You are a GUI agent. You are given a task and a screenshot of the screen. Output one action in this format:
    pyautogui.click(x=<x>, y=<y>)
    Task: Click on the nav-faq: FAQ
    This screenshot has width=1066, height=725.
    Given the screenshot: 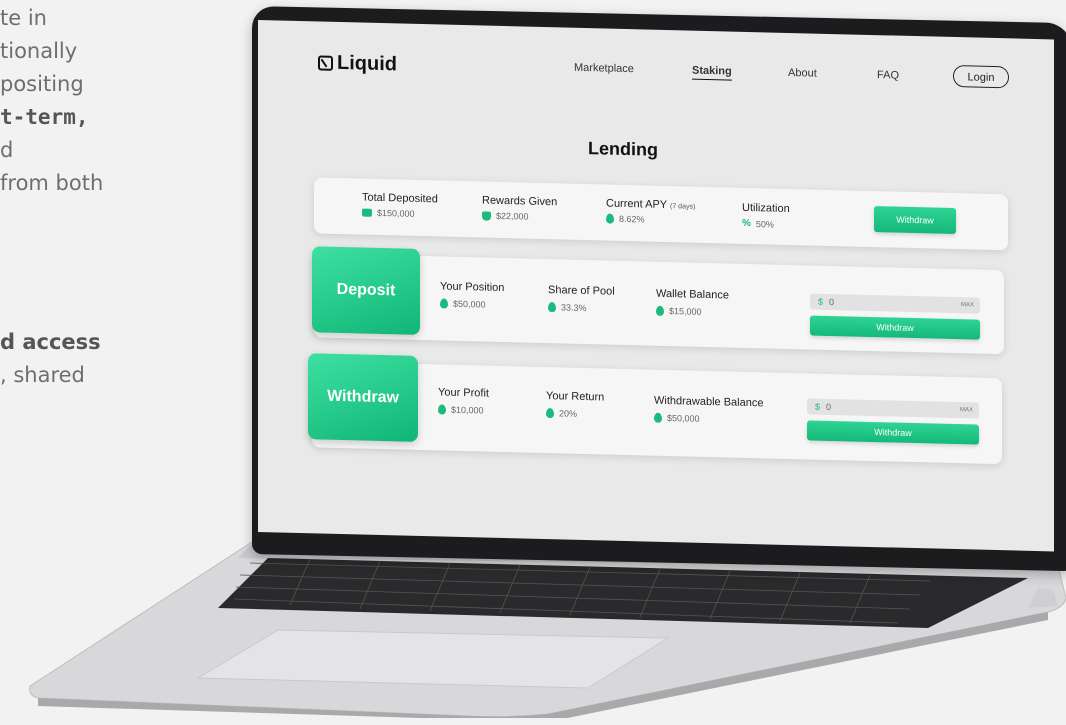 What is the action you would take?
    pyautogui.click(x=888, y=75)
    